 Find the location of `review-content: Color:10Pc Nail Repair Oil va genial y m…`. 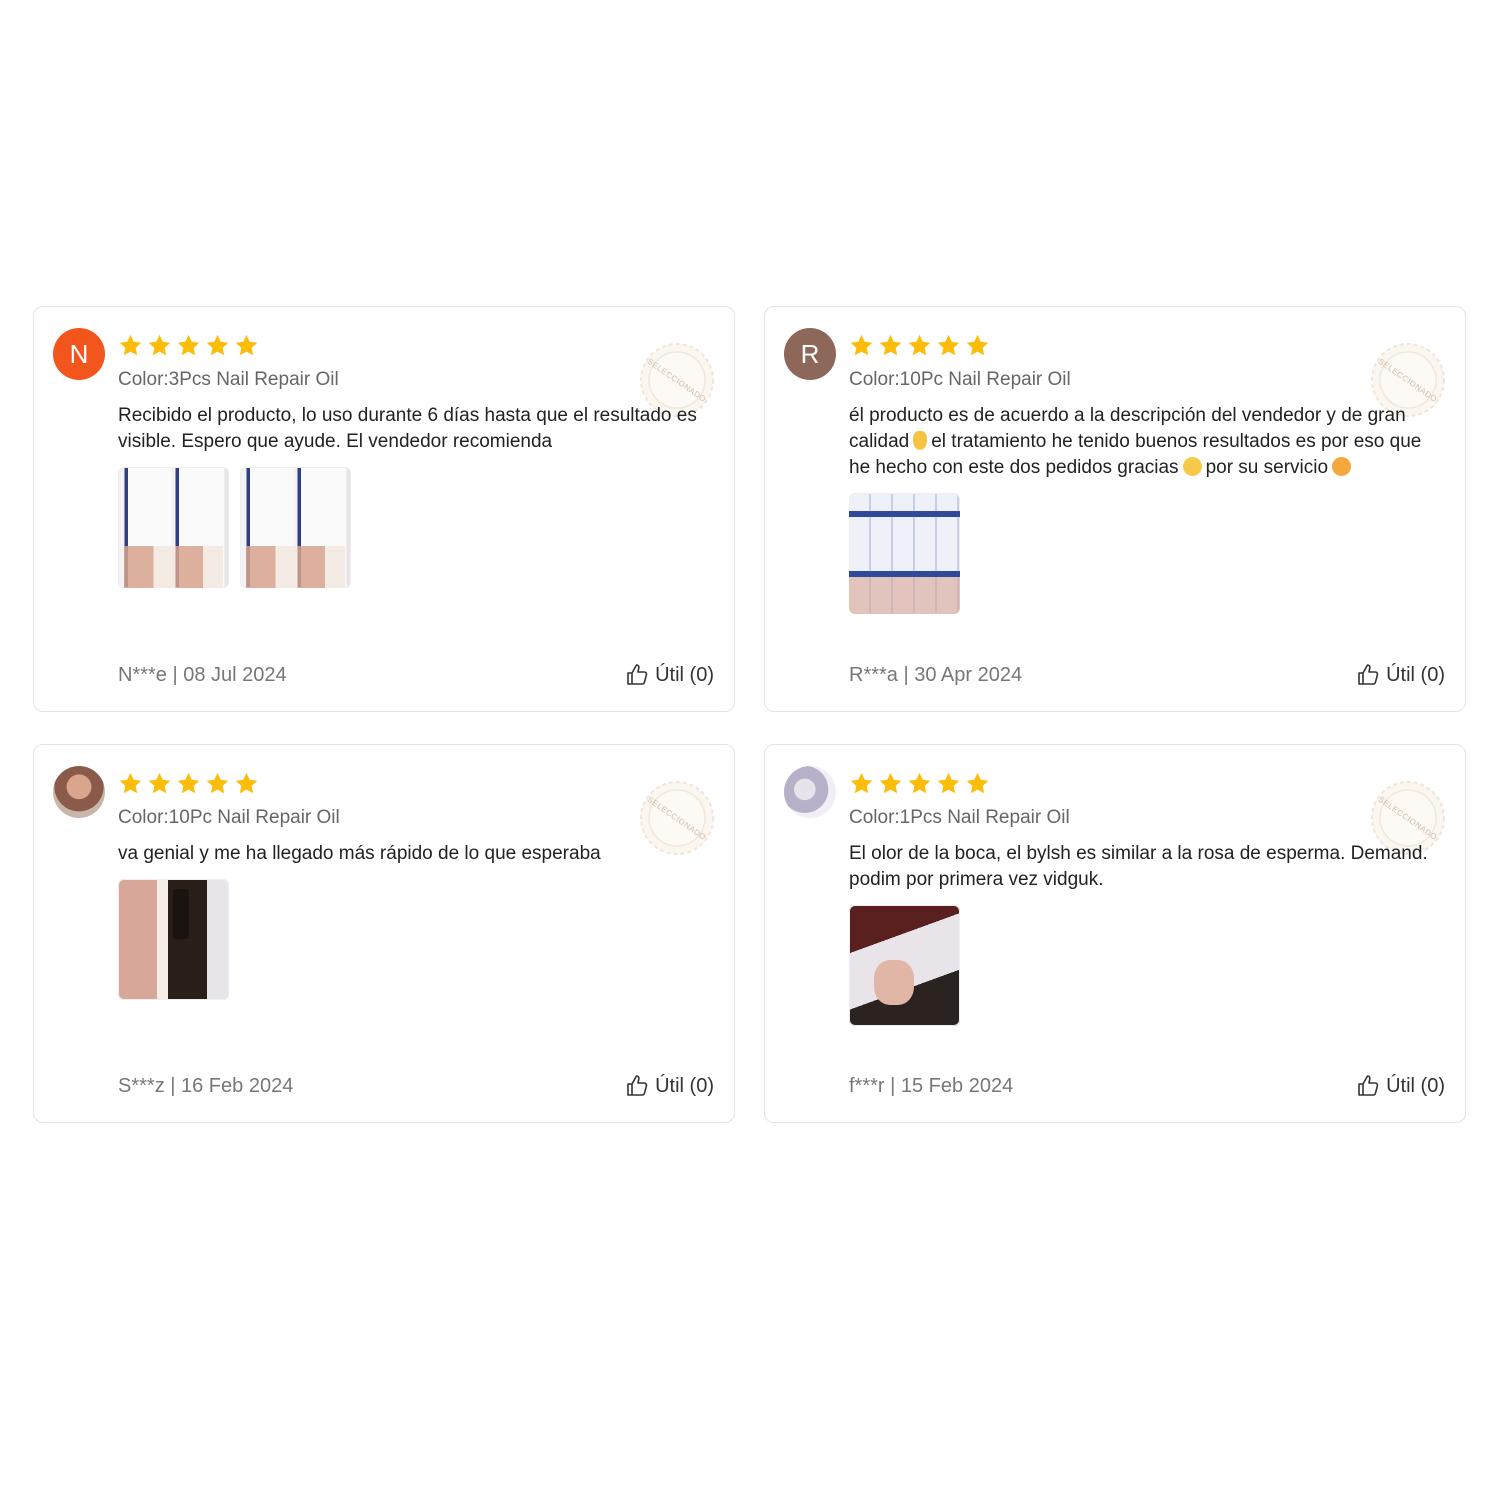

review-content: Color:10Pc Nail Repair Oil va genial y m… is located at coordinates (416, 884).